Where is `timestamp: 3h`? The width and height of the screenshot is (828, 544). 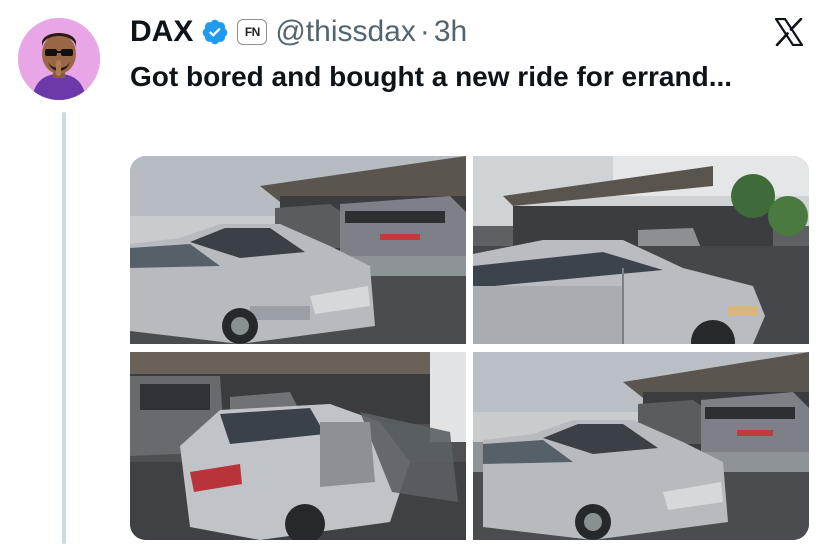 timestamp: 3h is located at coordinates (450, 32).